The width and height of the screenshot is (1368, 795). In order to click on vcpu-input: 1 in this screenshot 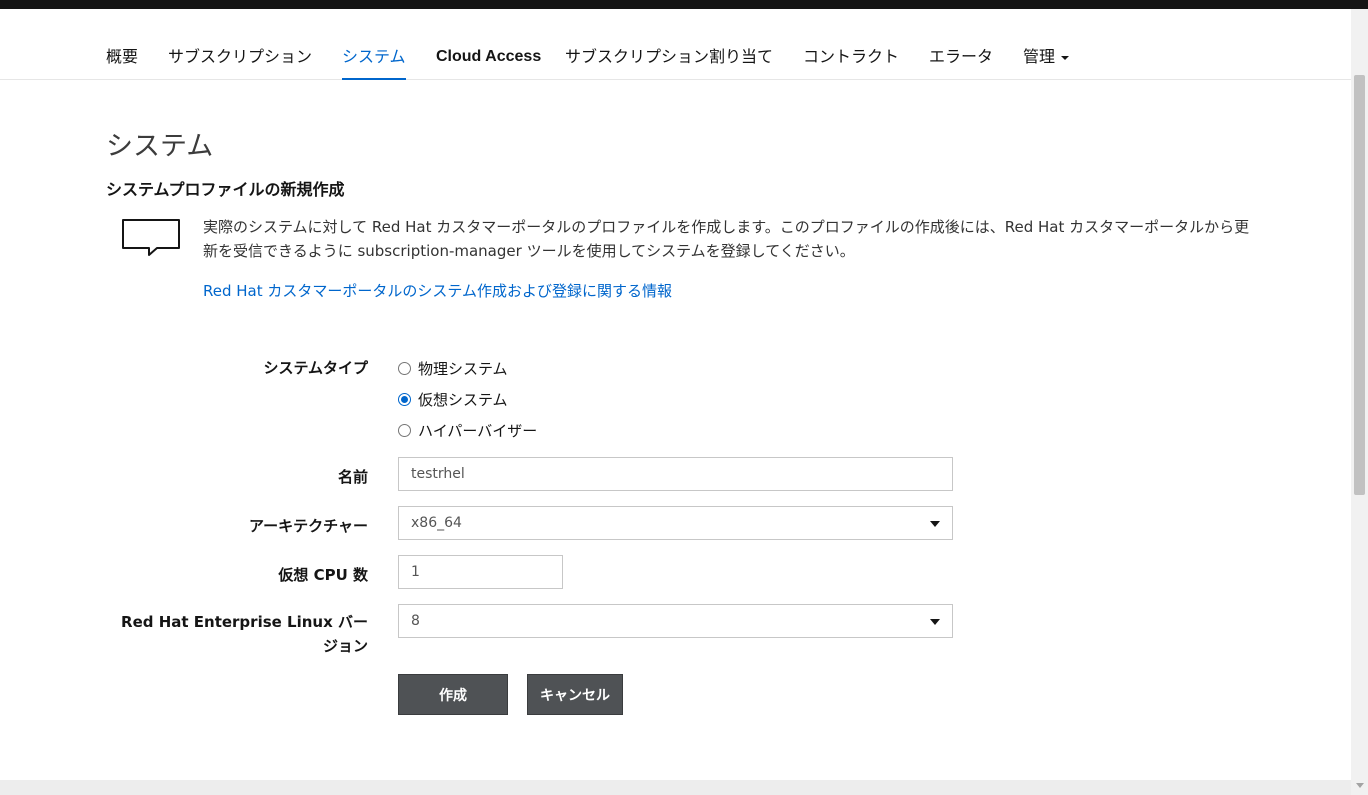, I will do `click(480, 572)`.